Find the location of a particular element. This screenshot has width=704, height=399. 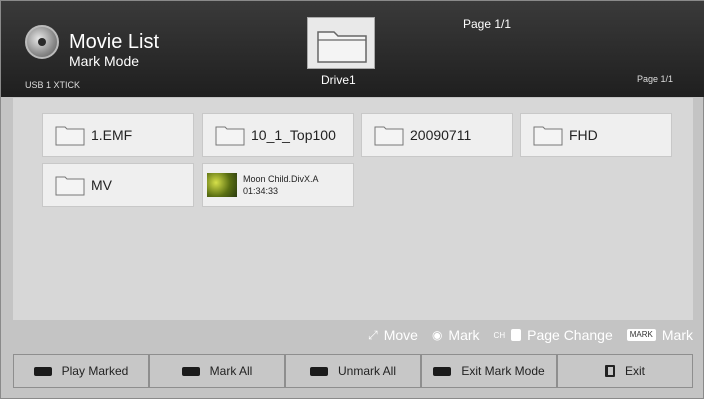

mode-label: Mark Mode is located at coordinates (104, 61).